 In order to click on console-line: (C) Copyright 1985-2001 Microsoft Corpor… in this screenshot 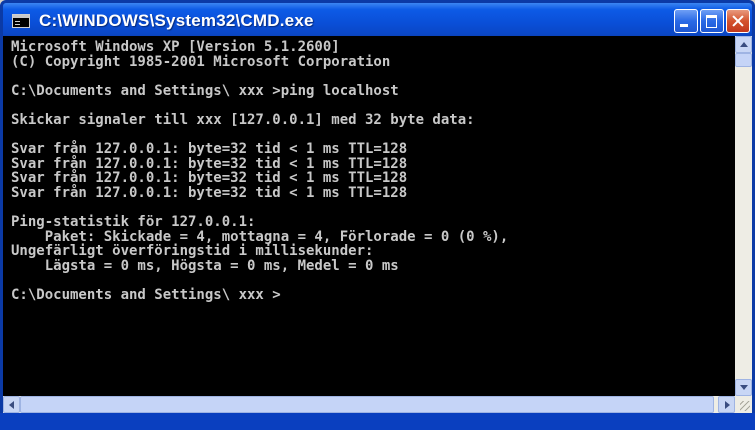, I will do `click(201, 61)`.